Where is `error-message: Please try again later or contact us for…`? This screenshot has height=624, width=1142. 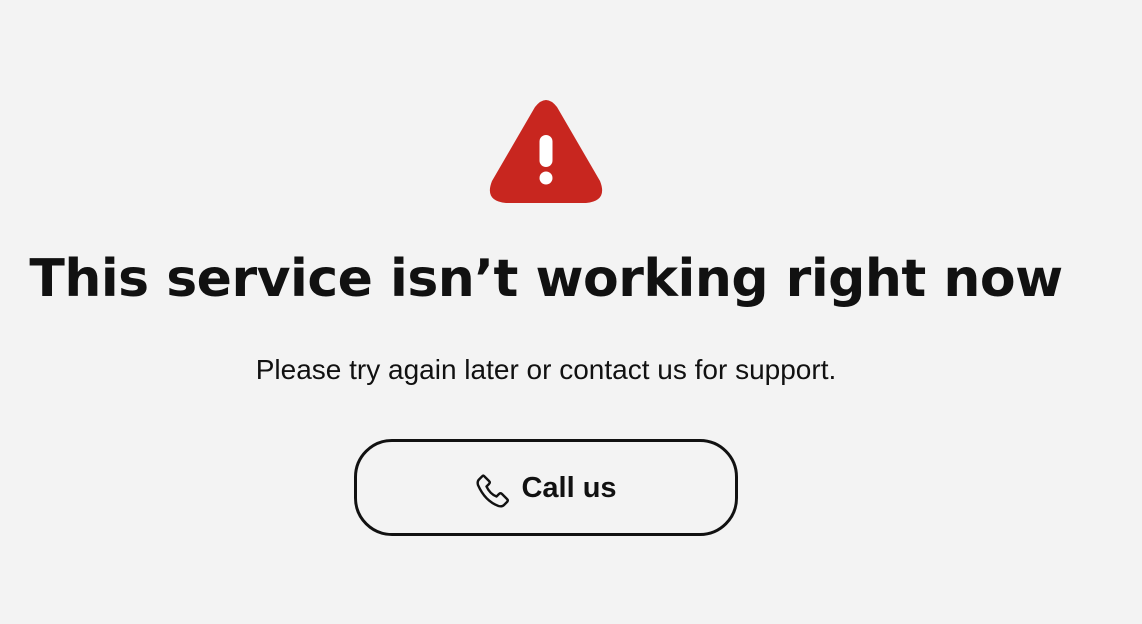 error-message: Please try again later or contact us for… is located at coordinates (546, 369).